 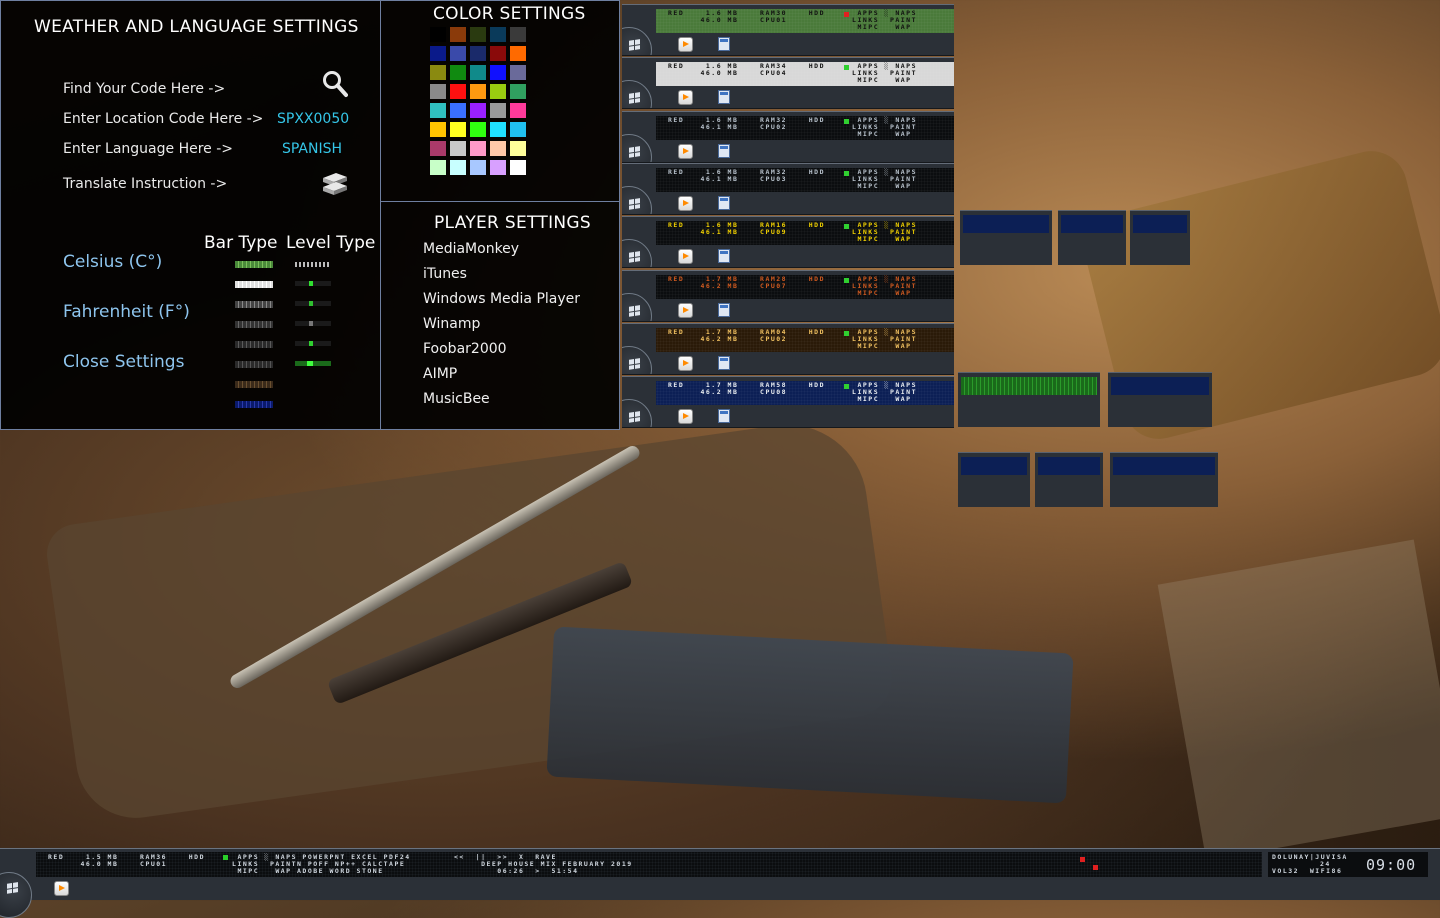 I want to click on translate-instruction-link: Translate Instruction ->, so click(x=145, y=184).